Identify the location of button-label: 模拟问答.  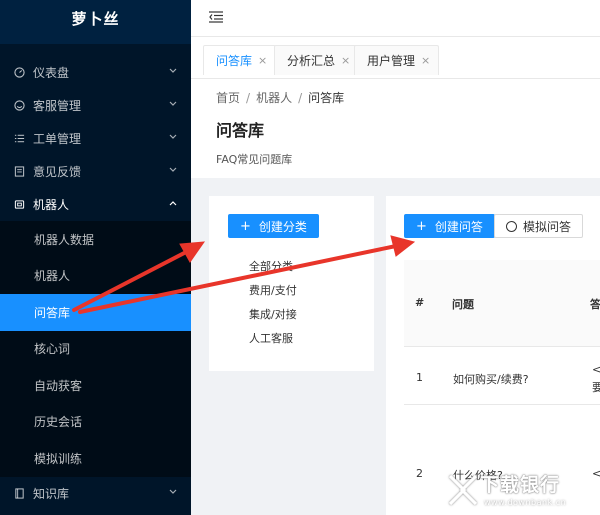
(547, 226).